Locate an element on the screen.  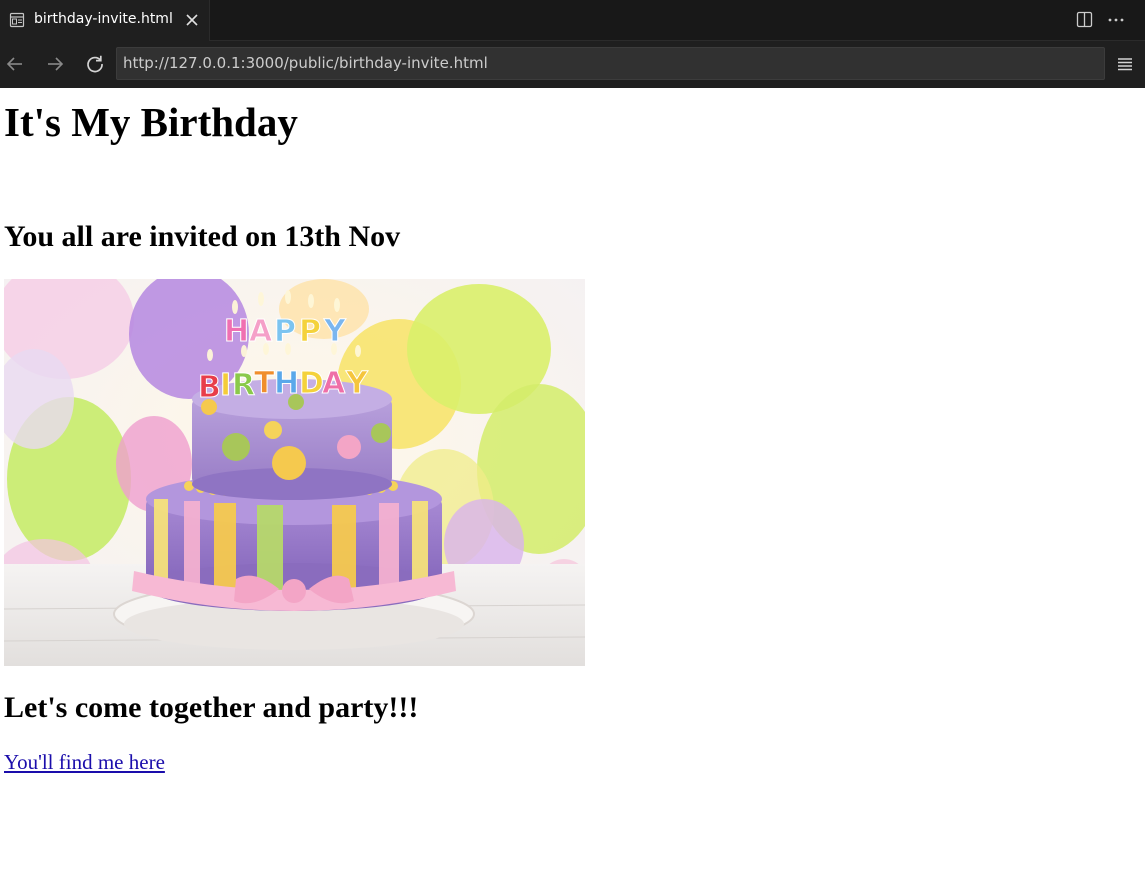
svg-text: B is located at coordinates (209, 387).